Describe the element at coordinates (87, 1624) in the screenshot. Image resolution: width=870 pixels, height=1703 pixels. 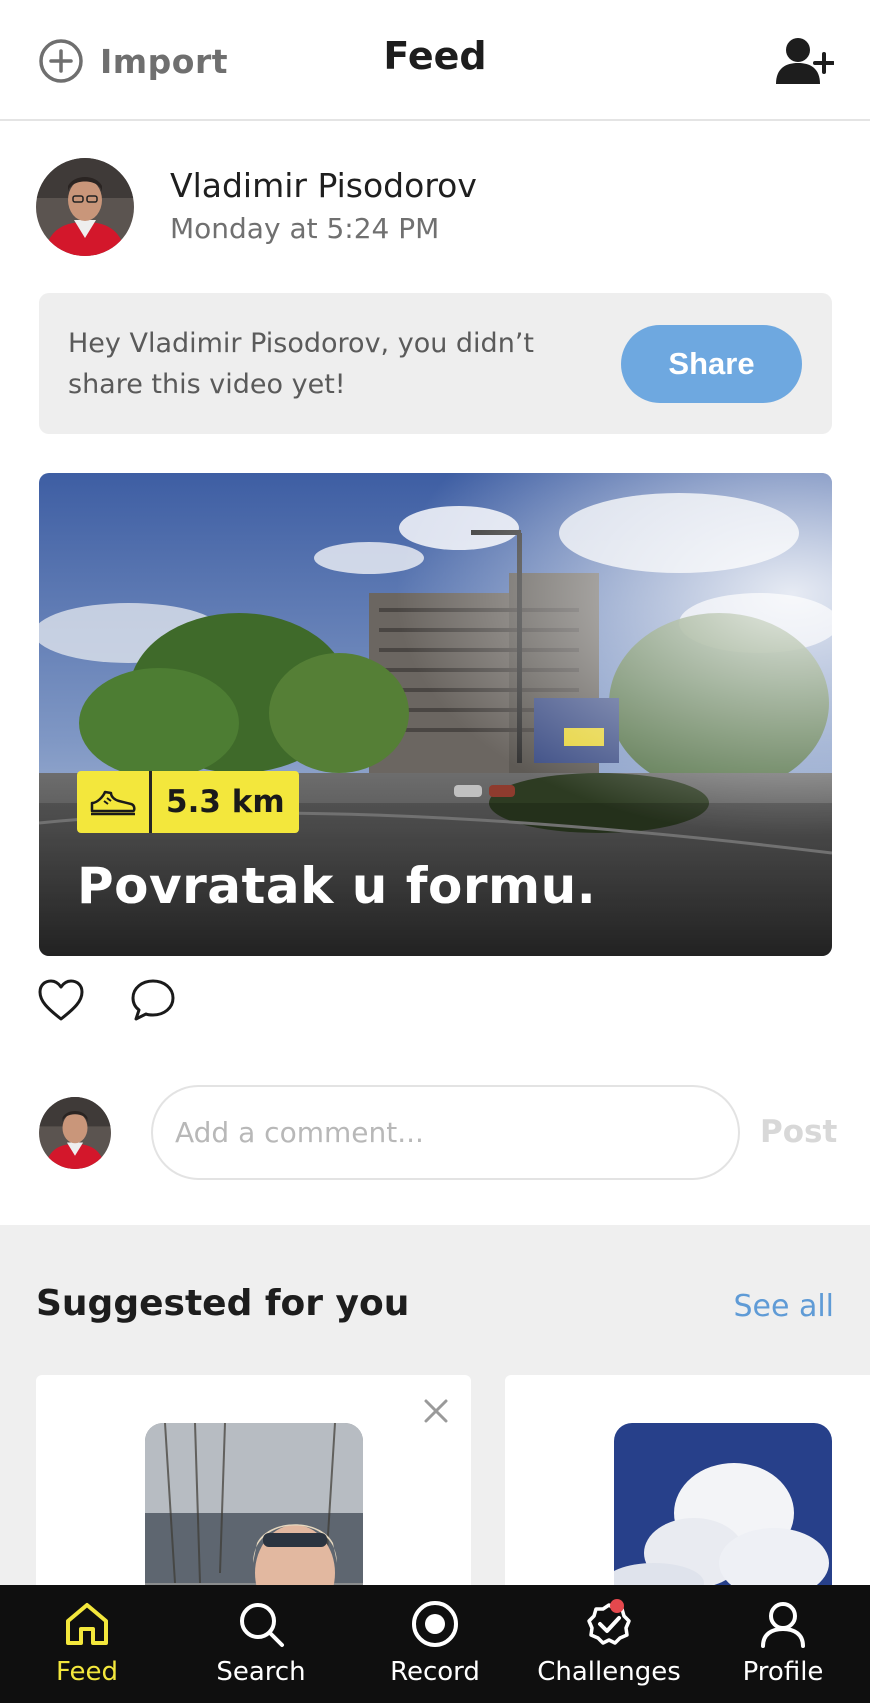
I see `home-icon` at that location.